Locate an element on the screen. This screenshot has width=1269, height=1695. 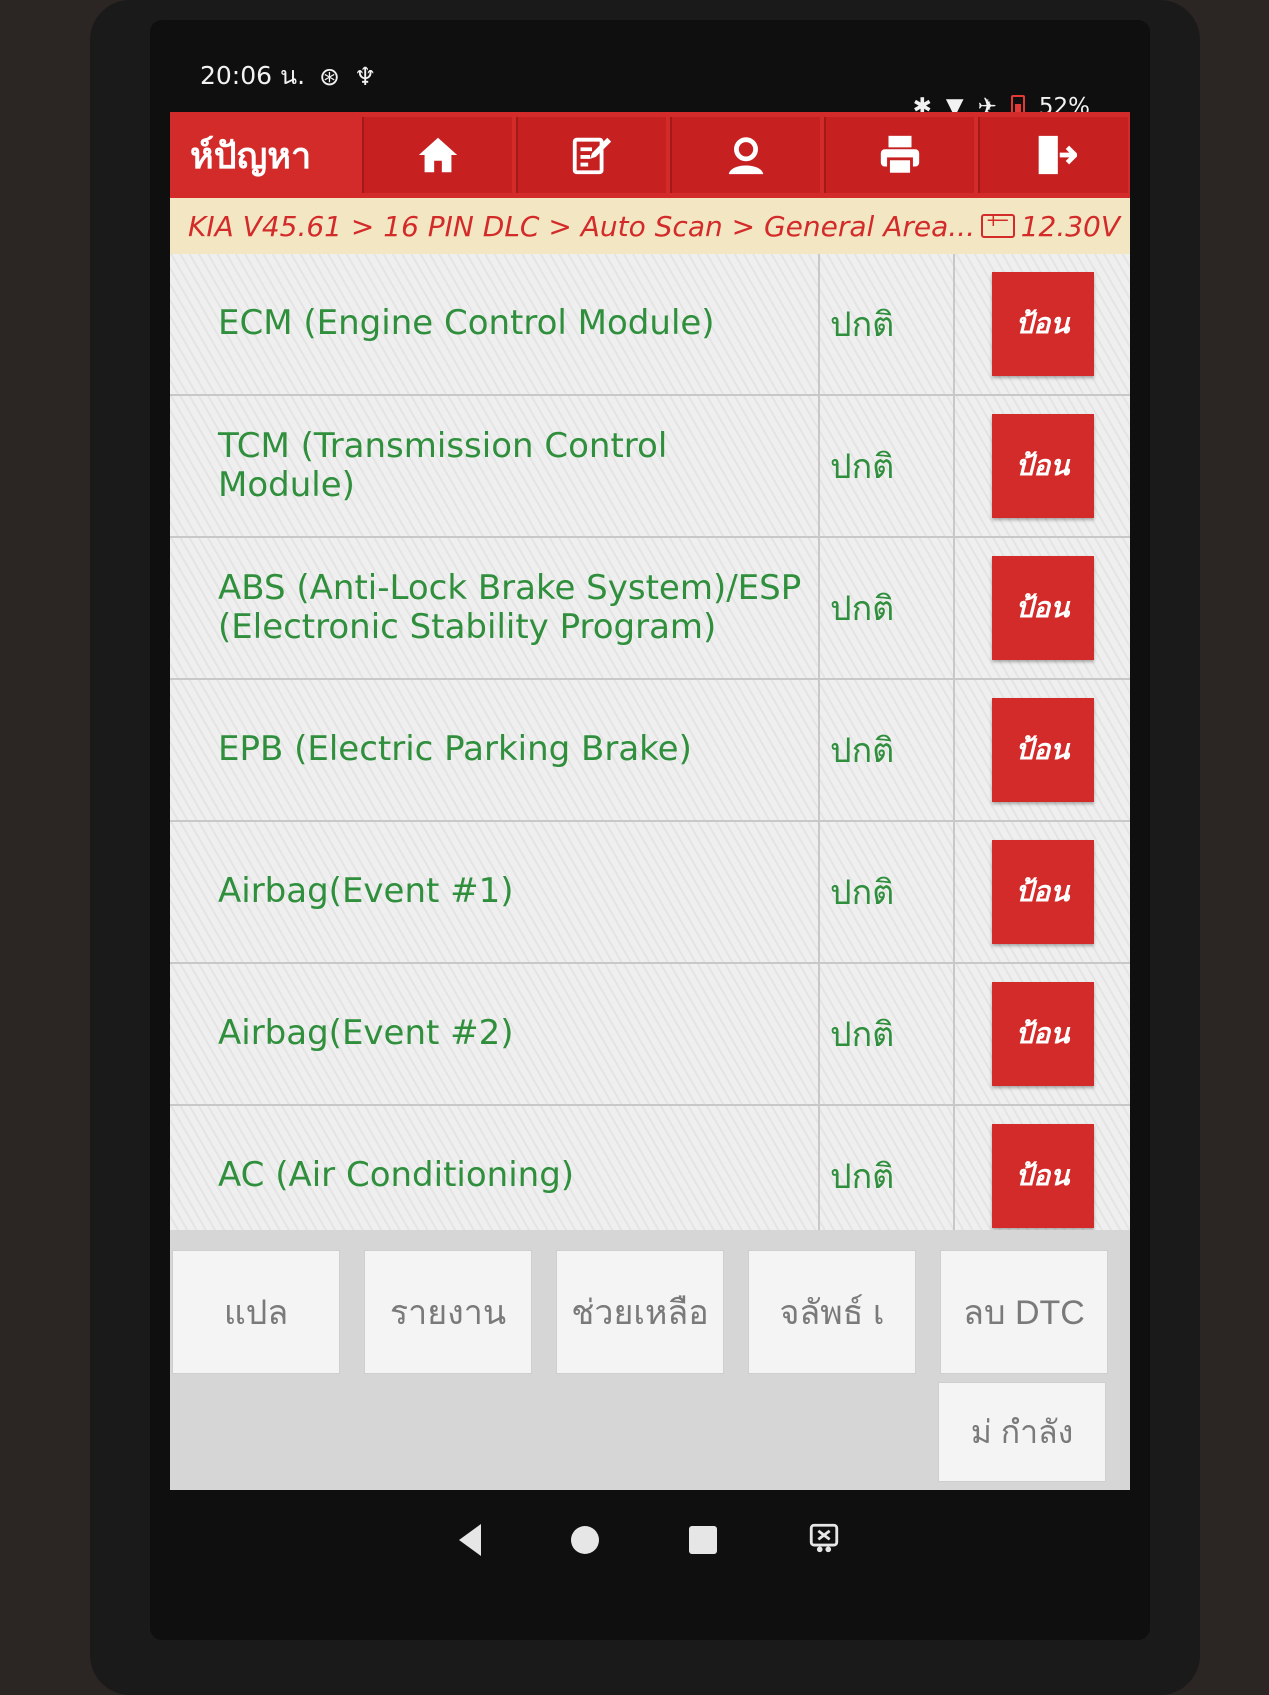
module-name: AC (Air Conditioning) is located at coordinates (495, 1176).